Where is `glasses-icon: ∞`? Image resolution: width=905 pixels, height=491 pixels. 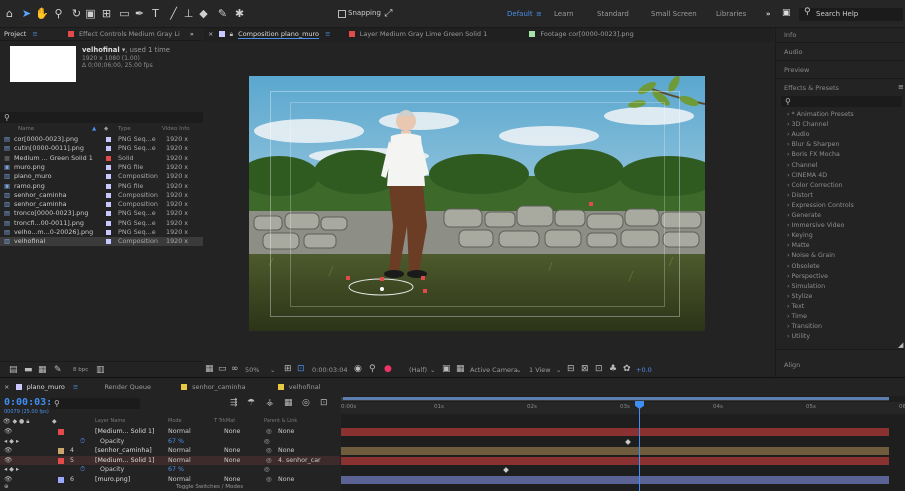
glasses-icon: ∞ is located at coordinates (235, 369).